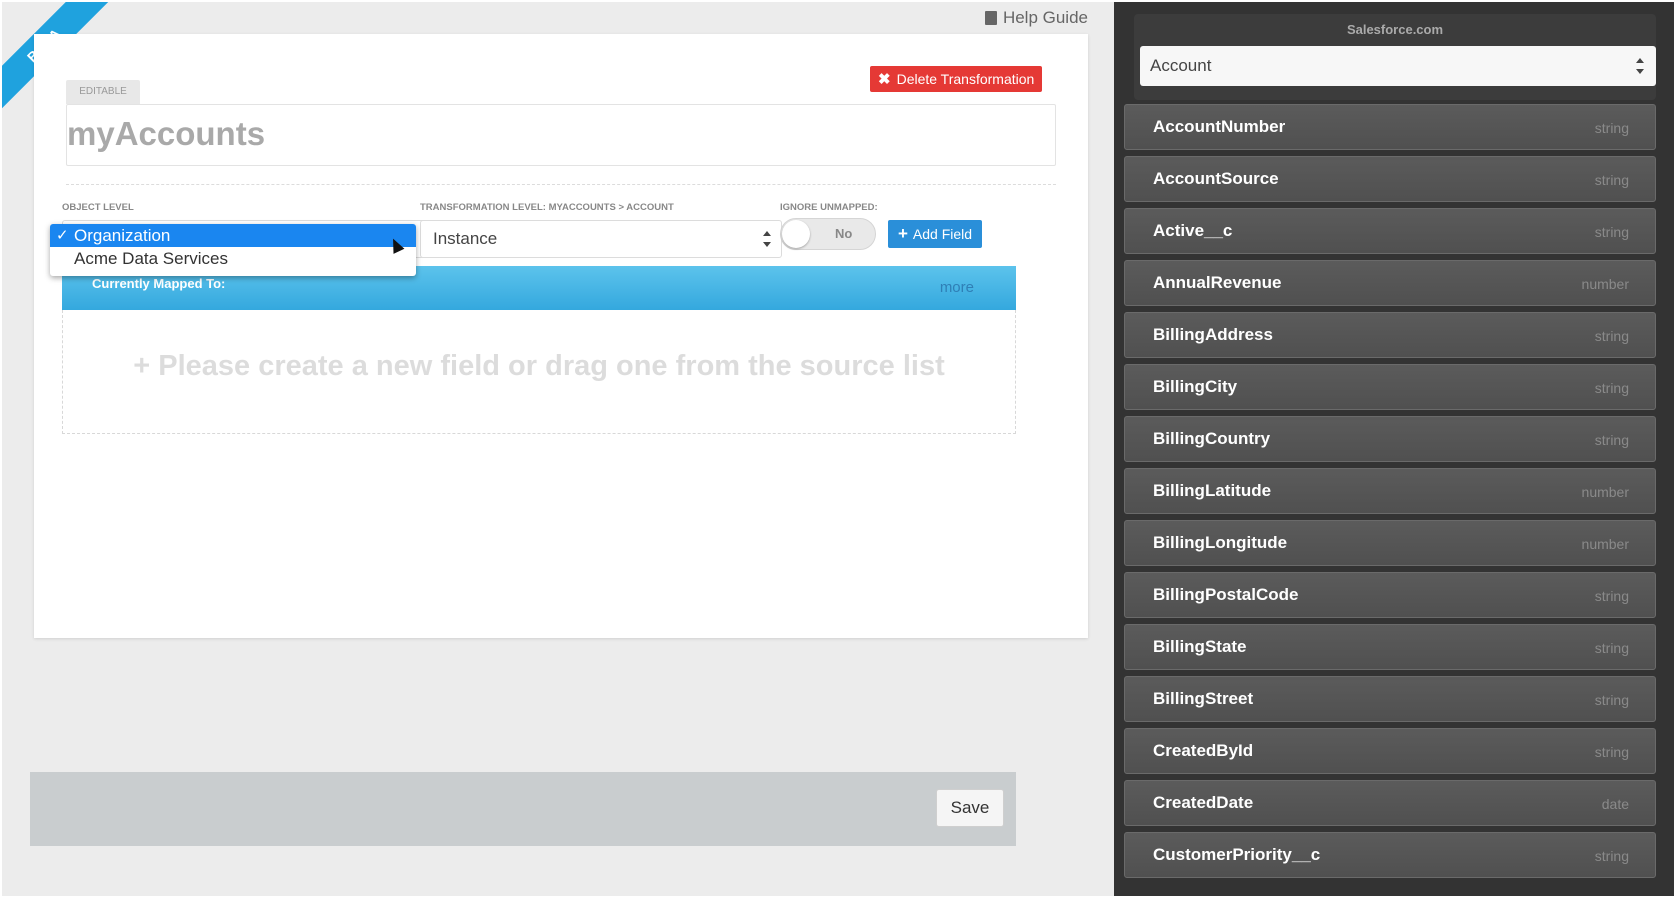  Describe the element at coordinates (1390, 335) in the screenshot. I see `source-field-row: BillingAddress string` at that location.